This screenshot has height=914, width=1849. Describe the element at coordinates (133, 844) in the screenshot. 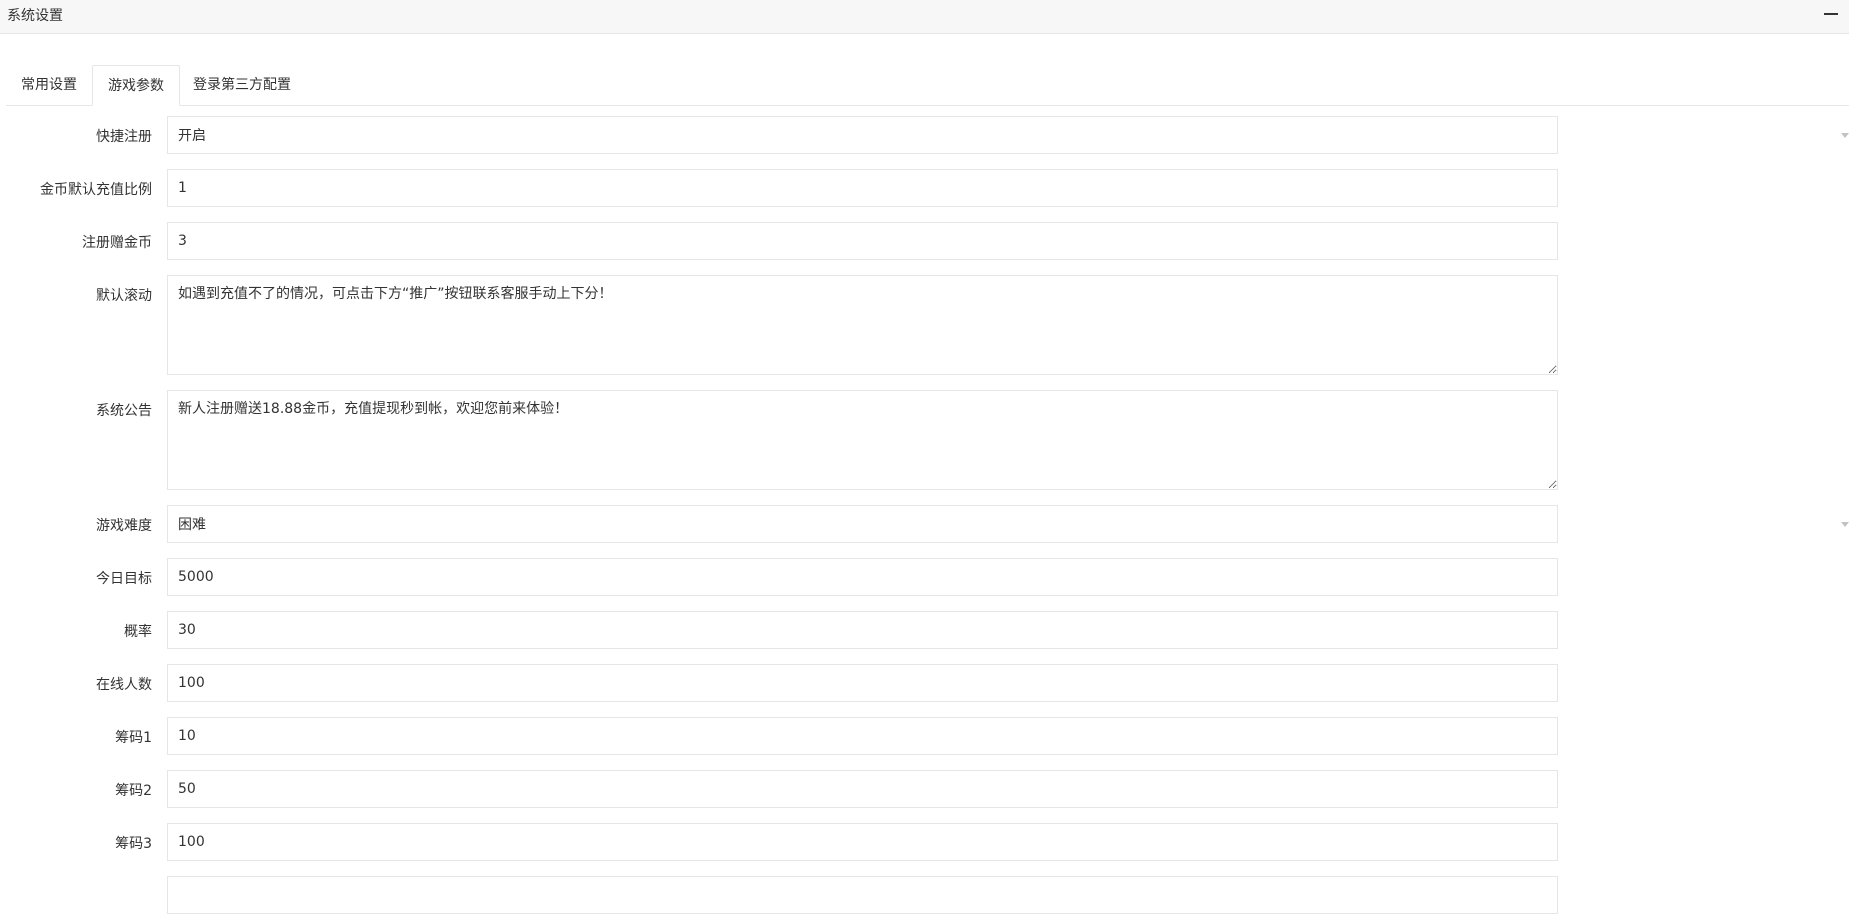

I see `chip3-label: 筹码3` at that location.